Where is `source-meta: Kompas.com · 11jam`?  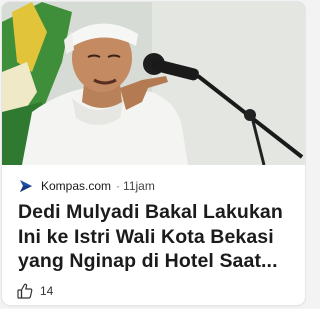 source-meta: Kompas.com · 11jam is located at coordinates (86, 186).